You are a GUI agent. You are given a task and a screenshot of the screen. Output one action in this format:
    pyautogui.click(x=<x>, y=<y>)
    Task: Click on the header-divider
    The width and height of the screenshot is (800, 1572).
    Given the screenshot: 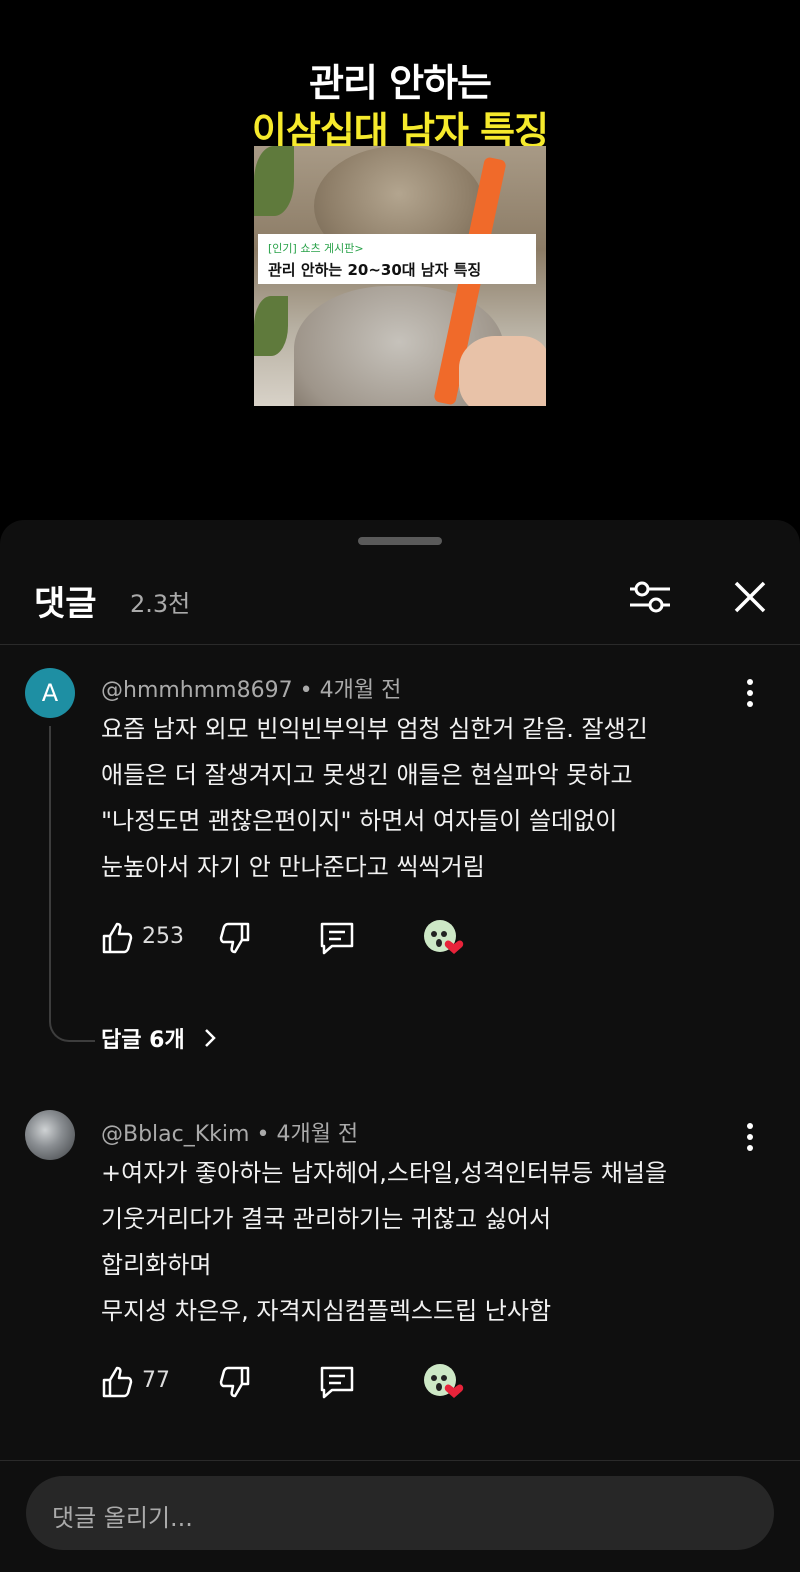 What is the action you would take?
    pyautogui.click(x=400, y=644)
    